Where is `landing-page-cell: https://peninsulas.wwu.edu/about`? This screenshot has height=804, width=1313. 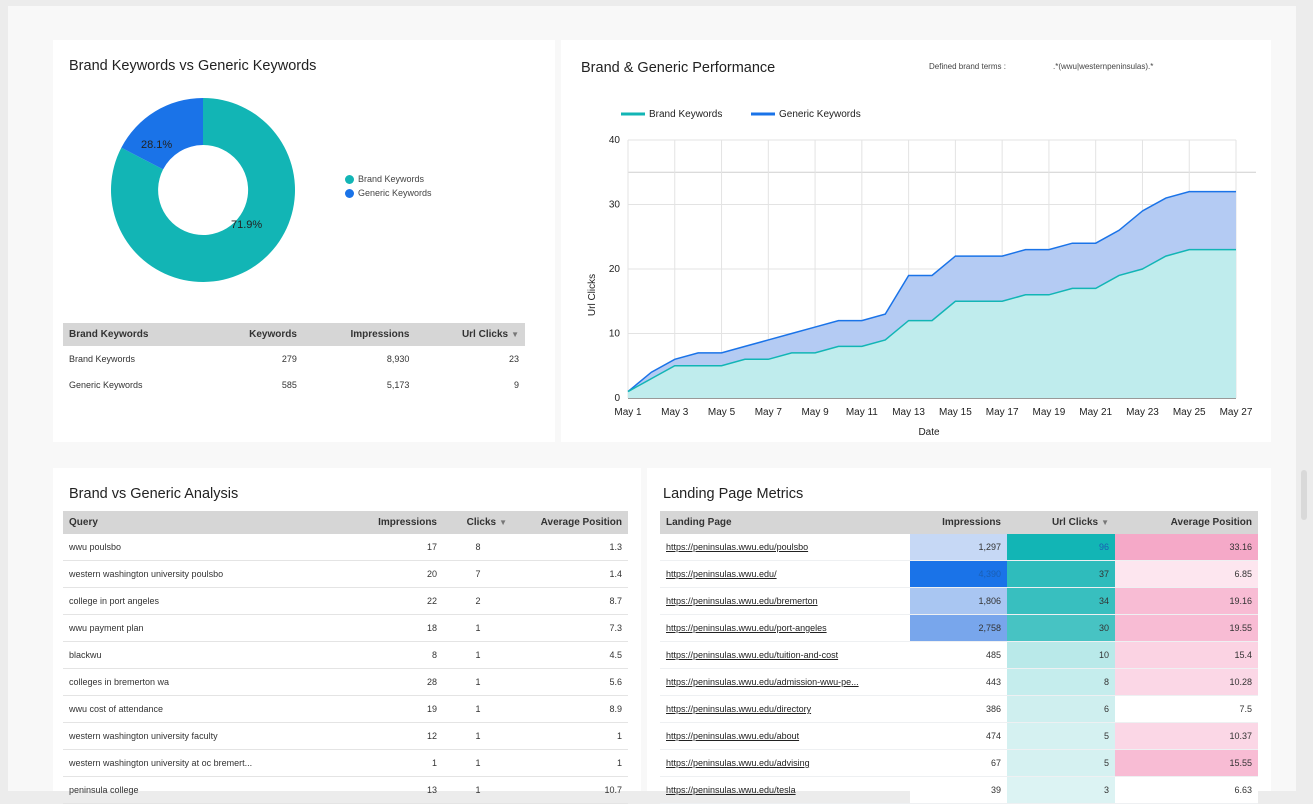 landing-page-cell: https://peninsulas.wwu.edu/about is located at coordinates (785, 736).